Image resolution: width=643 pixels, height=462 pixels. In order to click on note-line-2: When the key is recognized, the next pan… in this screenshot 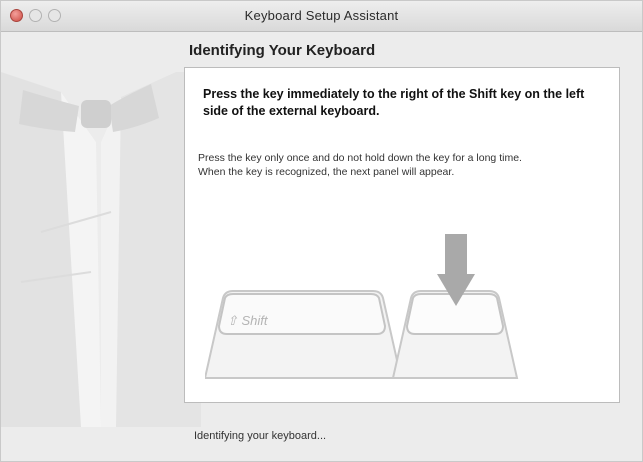, I will do `click(326, 172)`.